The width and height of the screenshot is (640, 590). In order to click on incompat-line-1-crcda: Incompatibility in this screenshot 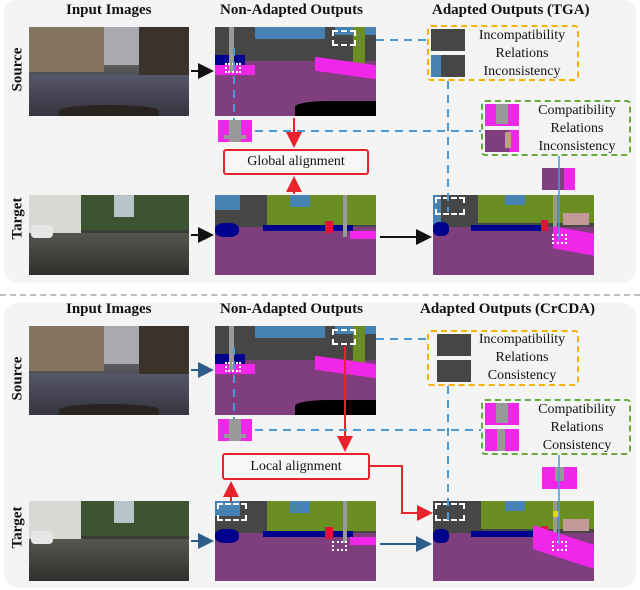, I will do `click(522, 339)`.